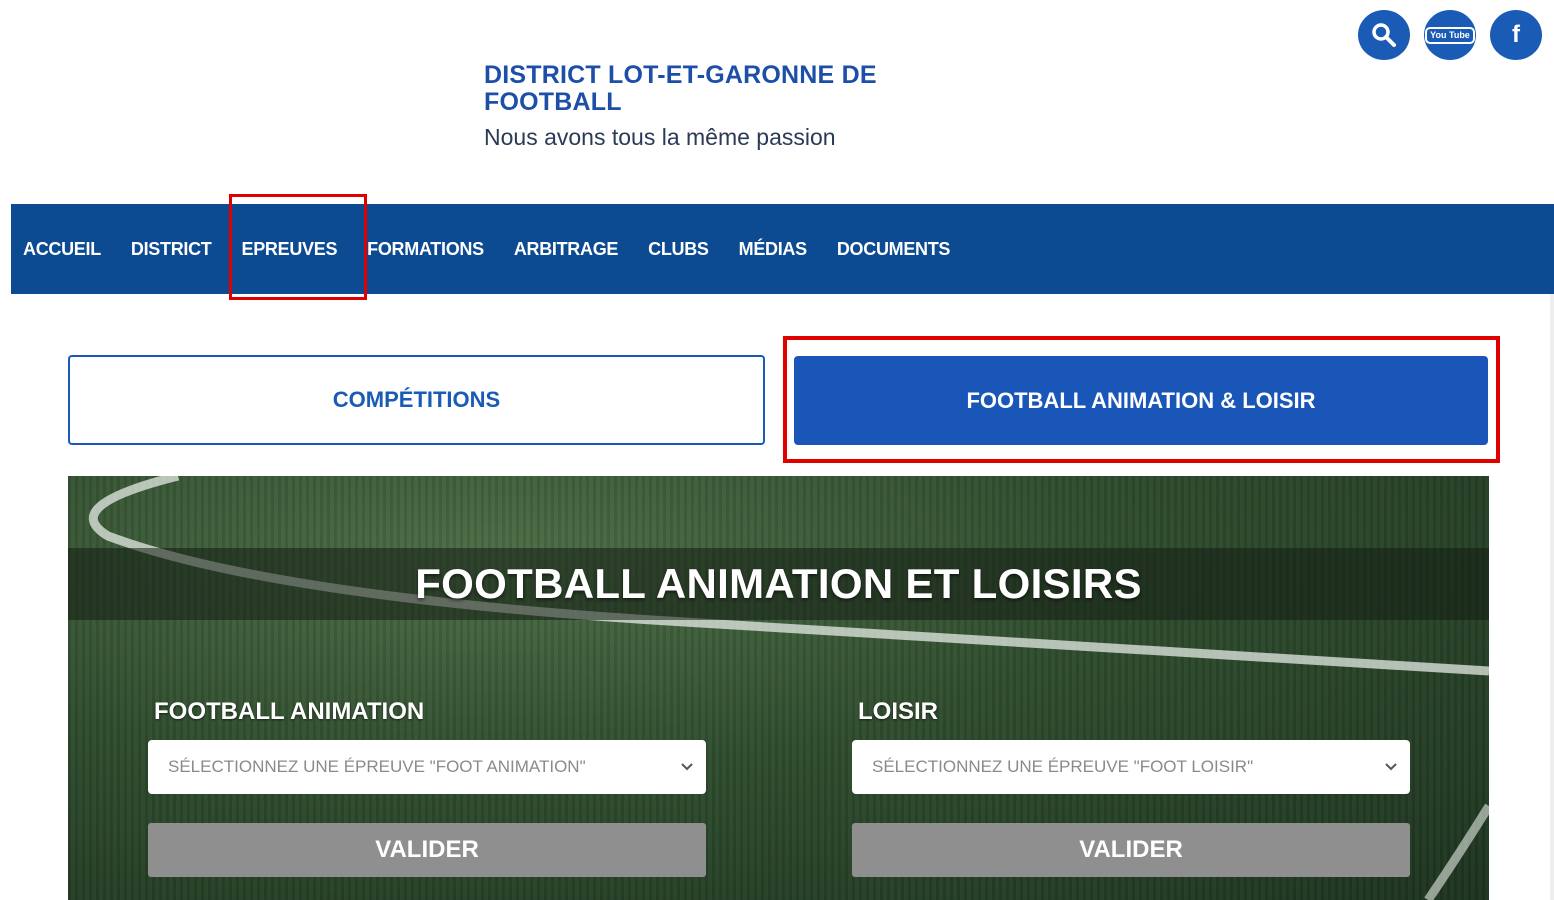 The height and width of the screenshot is (900, 1554). What do you see at coordinates (898, 711) in the screenshot?
I see `loisir-label: LOISIR` at bounding box center [898, 711].